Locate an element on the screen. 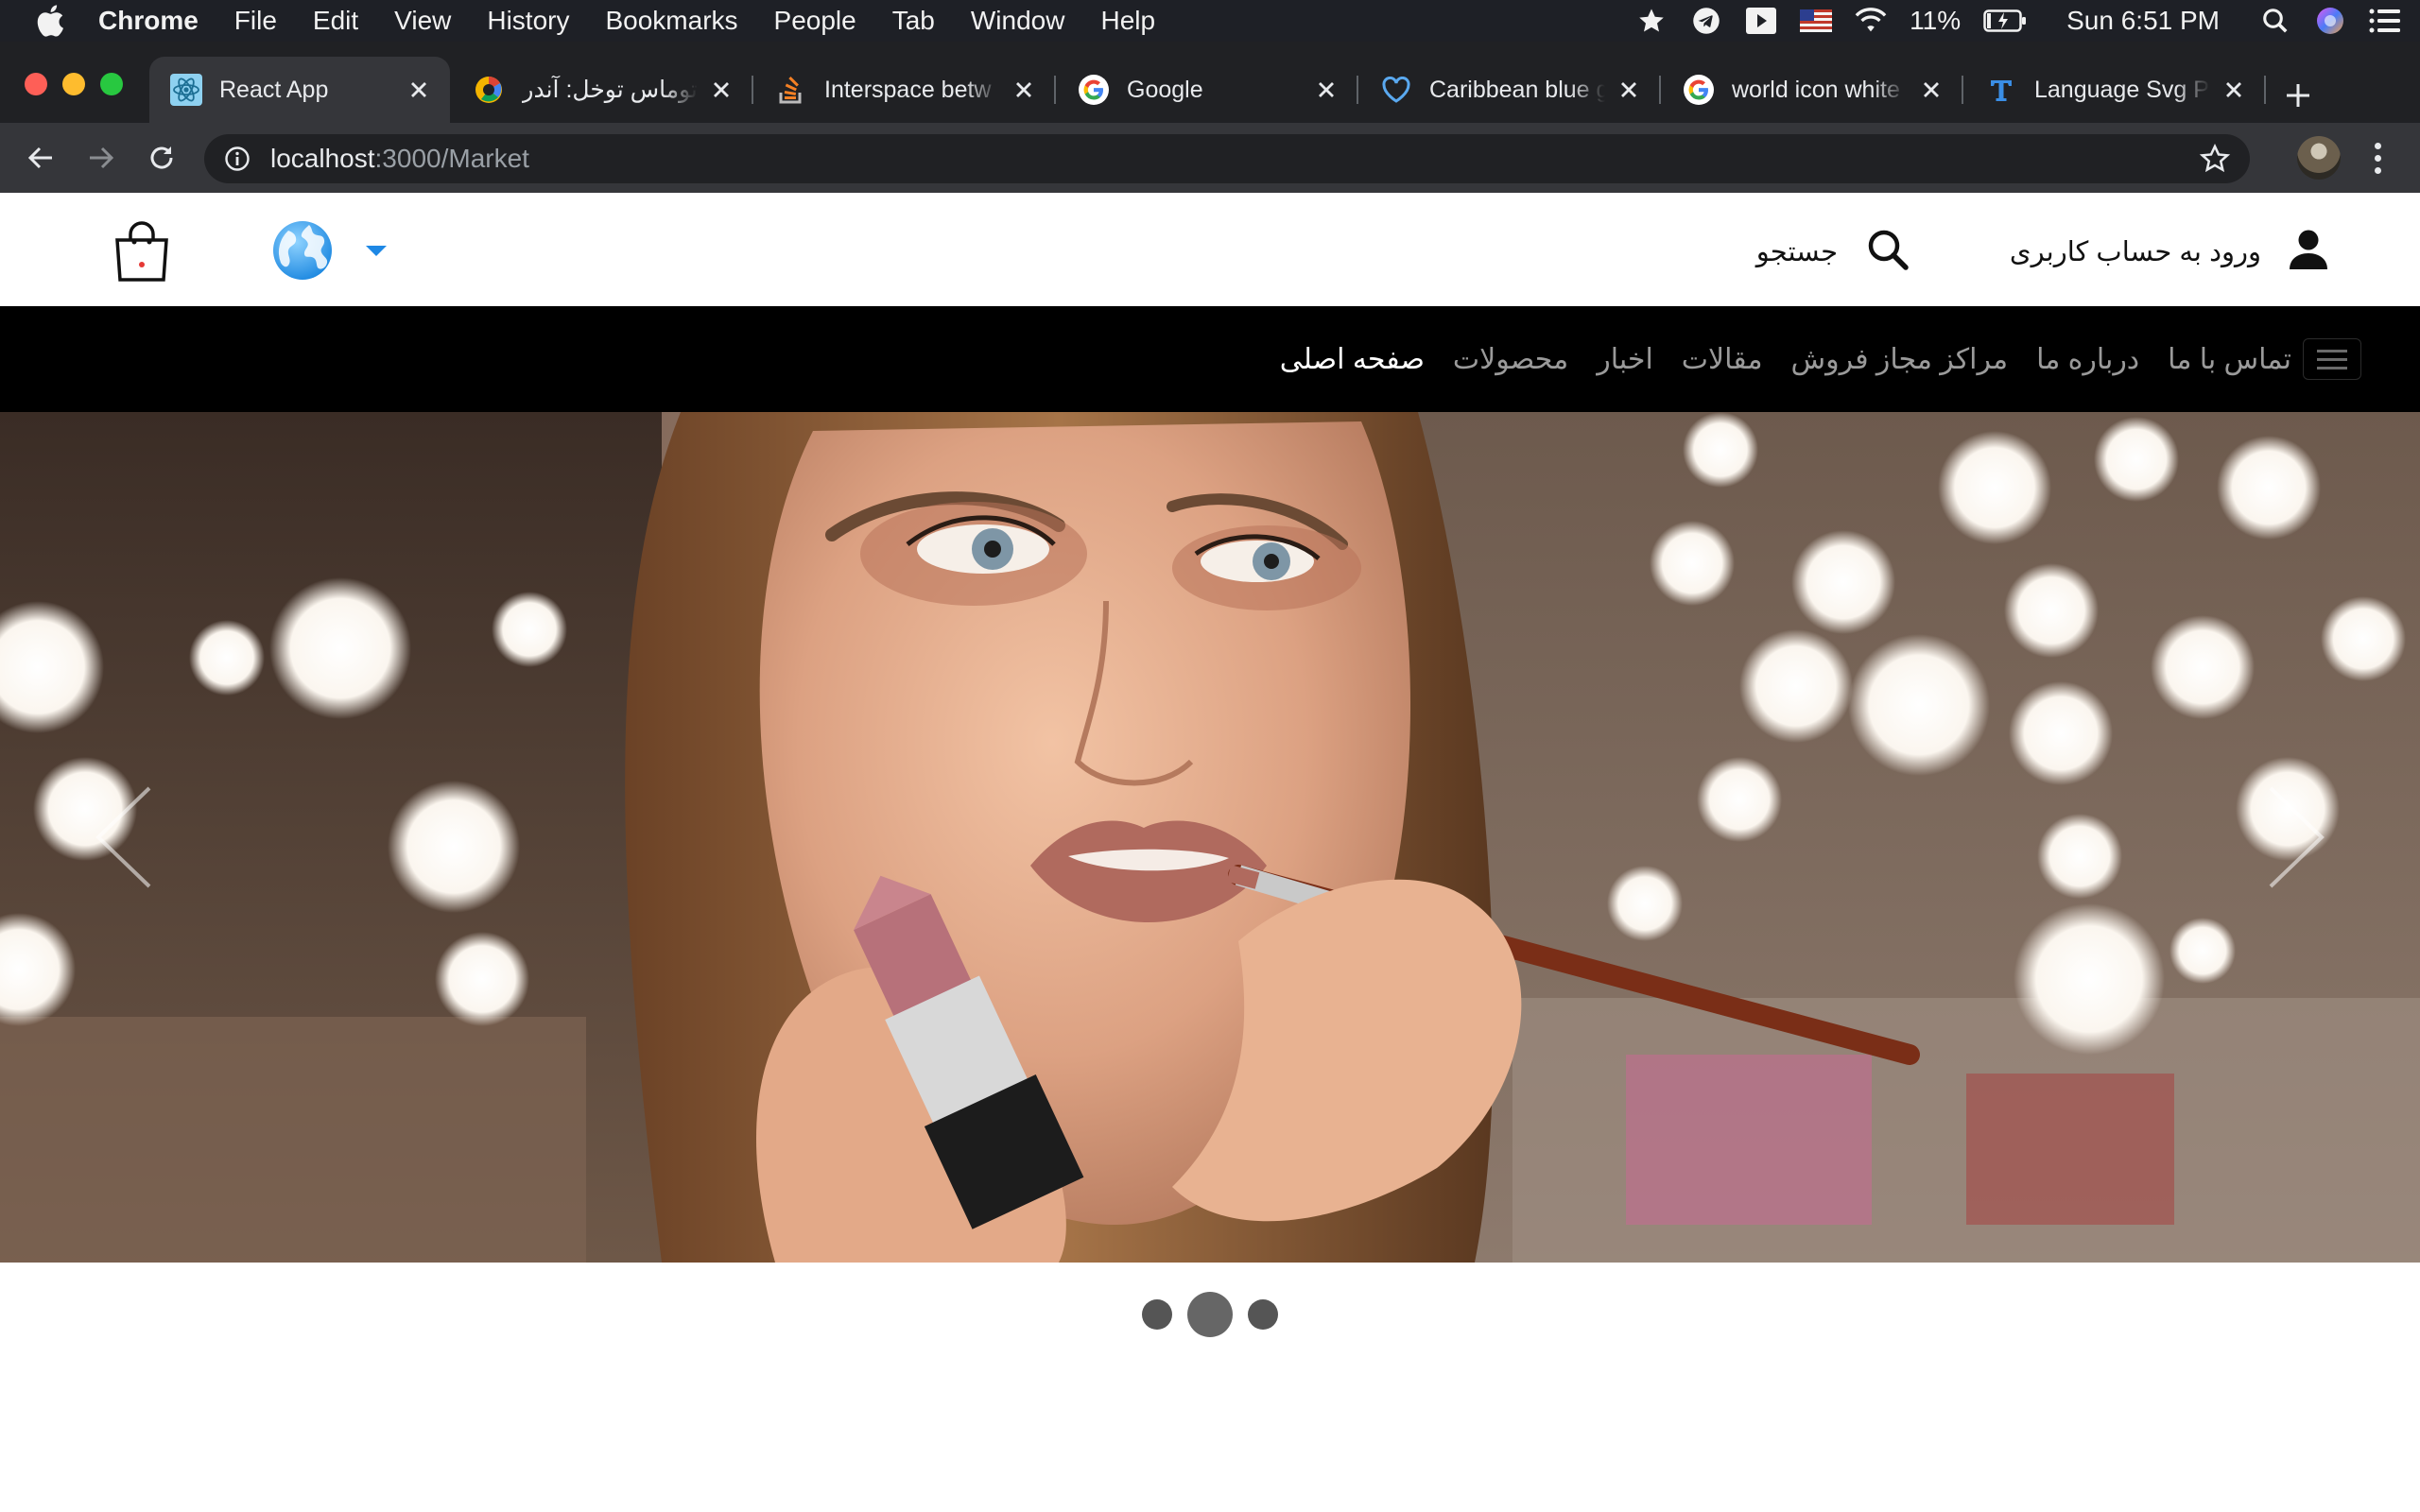  stackoverflow-icon is located at coordinates (791, 90).